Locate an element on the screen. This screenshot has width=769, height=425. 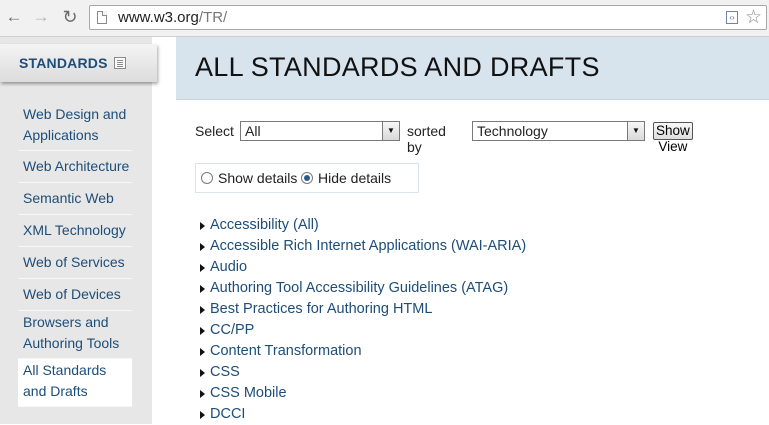
list-item-label: Accessibility (All) is located at coordinates (264, 225).